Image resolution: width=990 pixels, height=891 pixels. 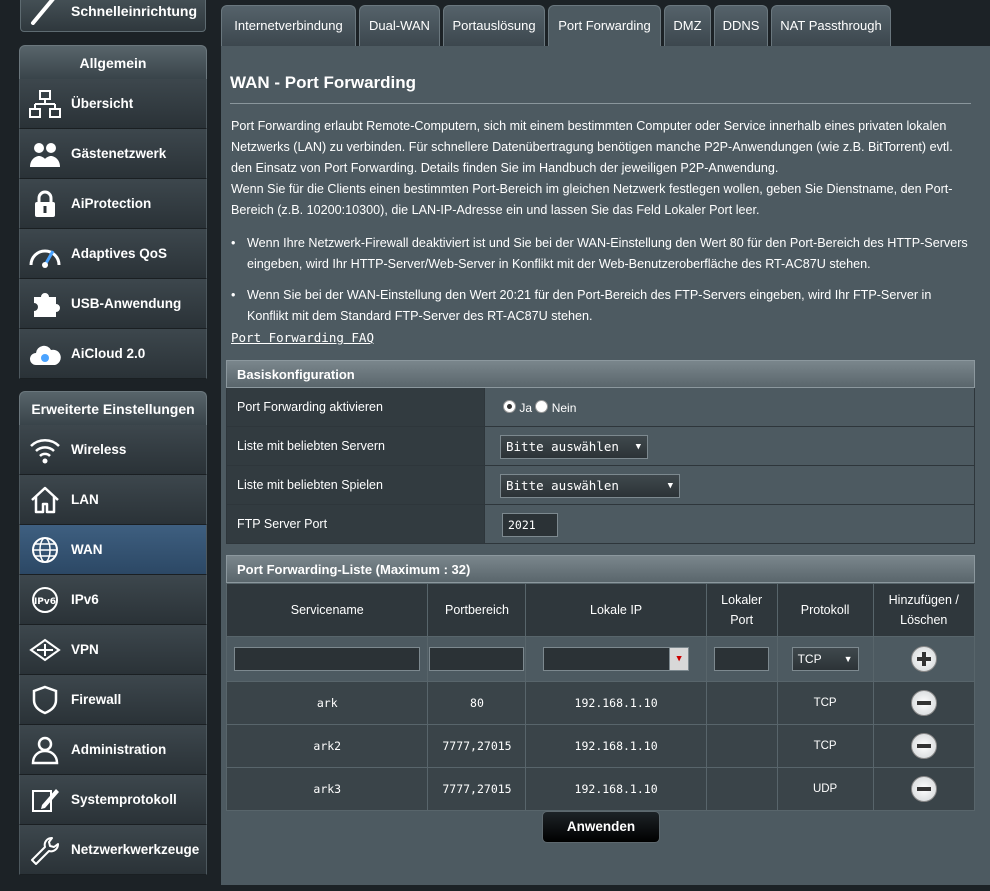 I want to click on sidebar-item-guest-network: Gästenetzwerk, so click(x=113, y=154).